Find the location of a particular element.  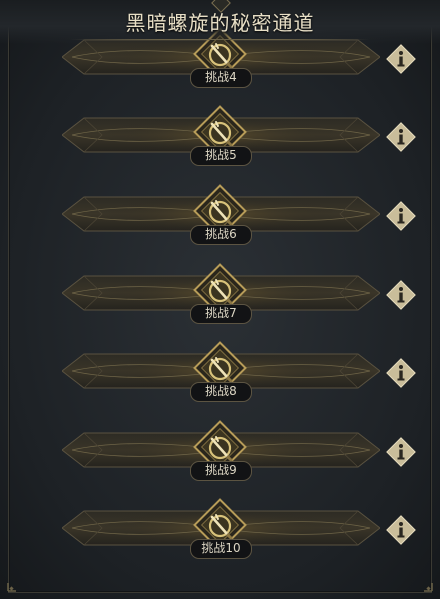

challenge-label: 挑战8 is located at coordinates (221, 392).